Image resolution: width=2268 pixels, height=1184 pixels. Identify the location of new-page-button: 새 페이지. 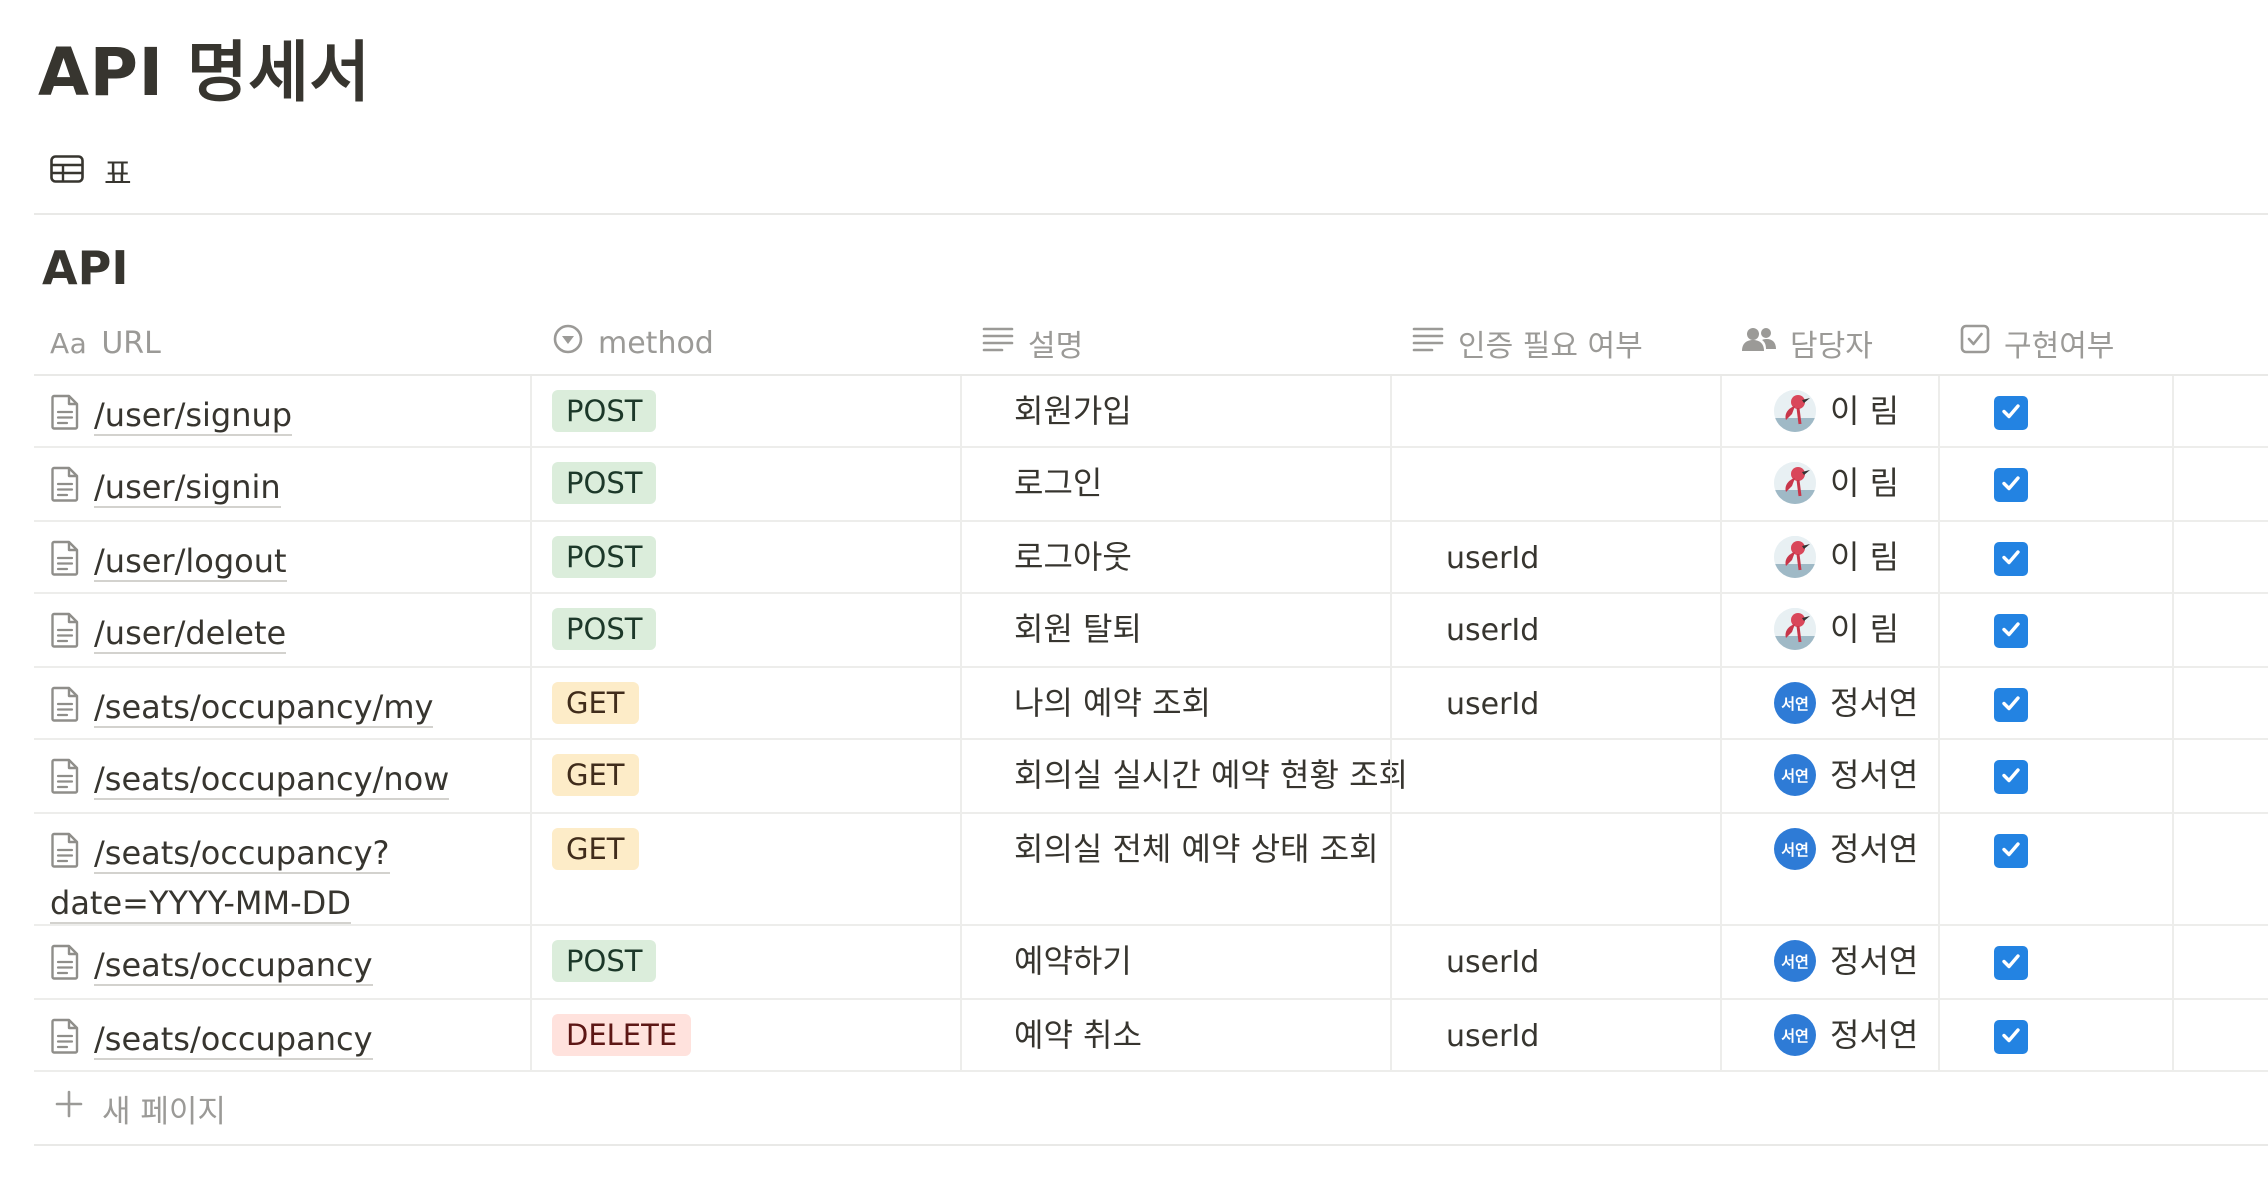
(344, 1108).